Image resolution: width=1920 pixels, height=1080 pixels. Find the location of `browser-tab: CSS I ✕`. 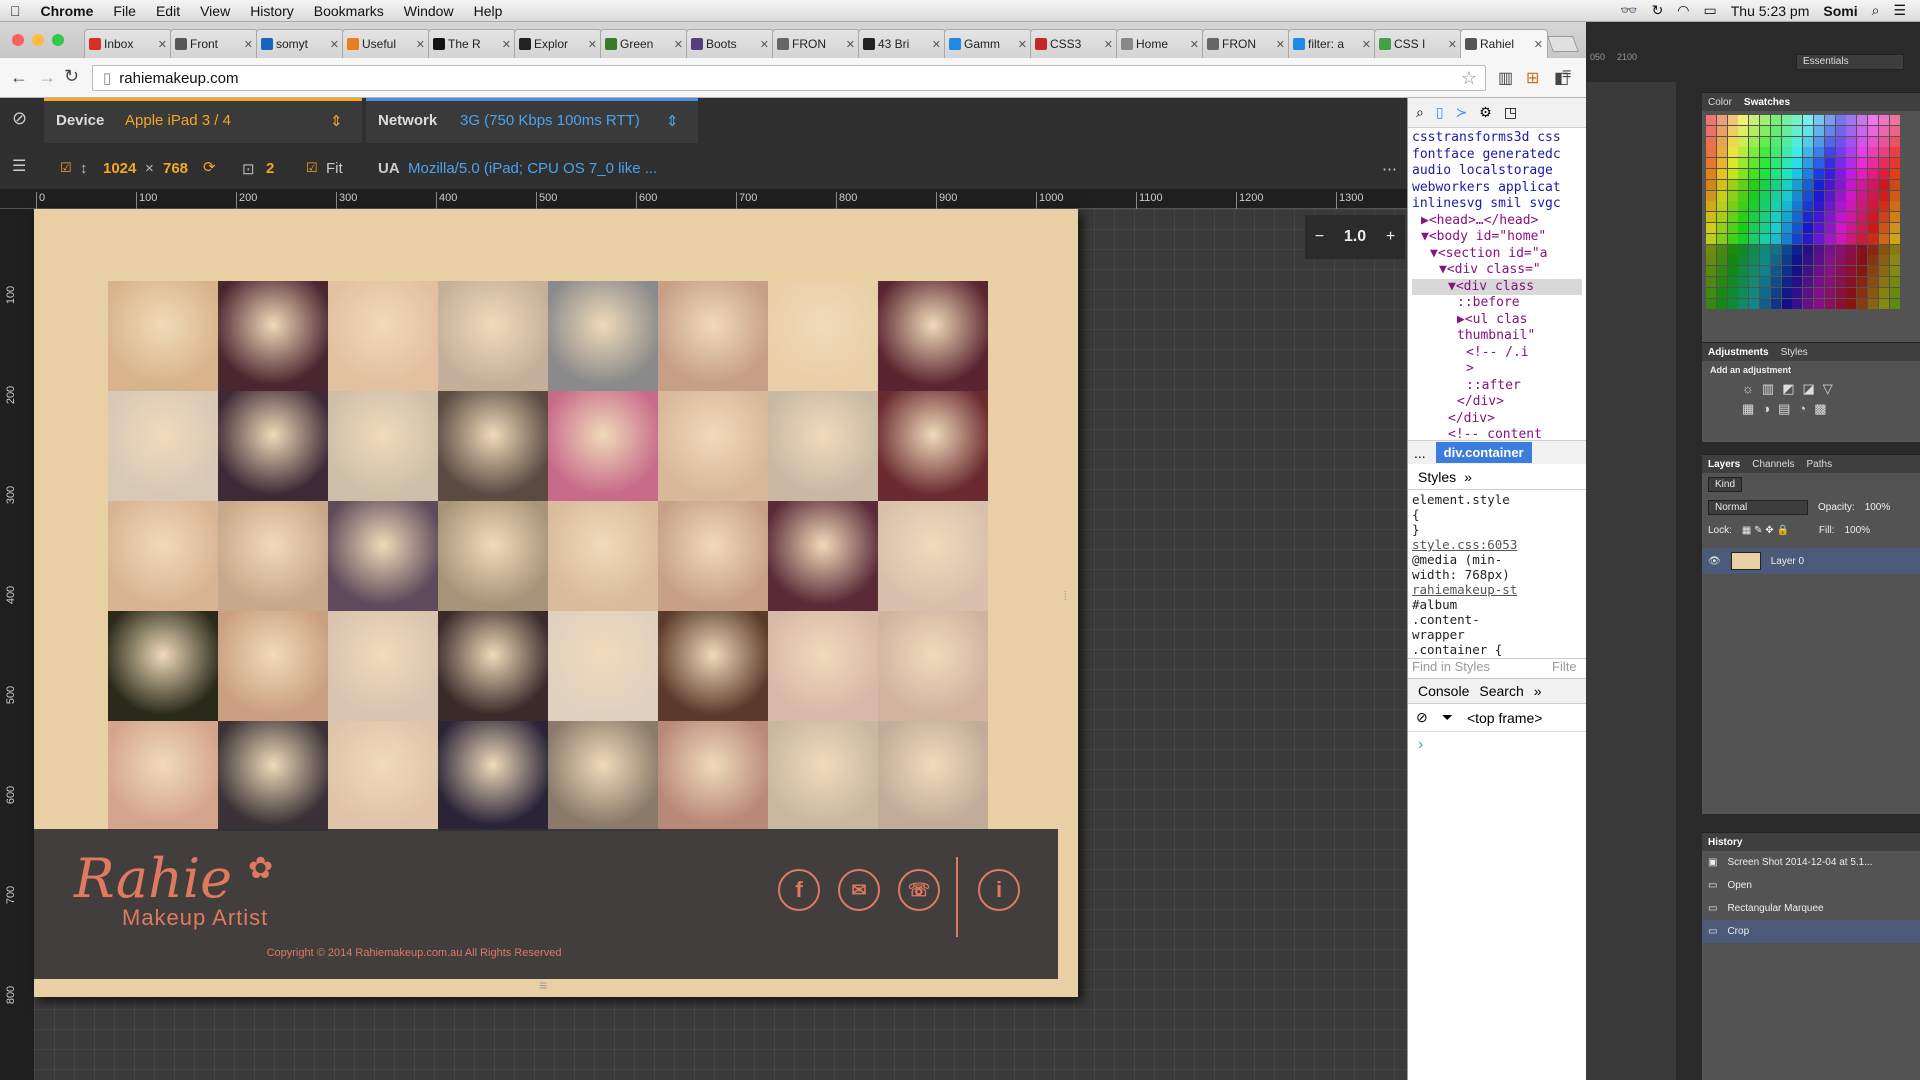

browser-tab: CSS I ✕ is located at coordinates (1418, 43).